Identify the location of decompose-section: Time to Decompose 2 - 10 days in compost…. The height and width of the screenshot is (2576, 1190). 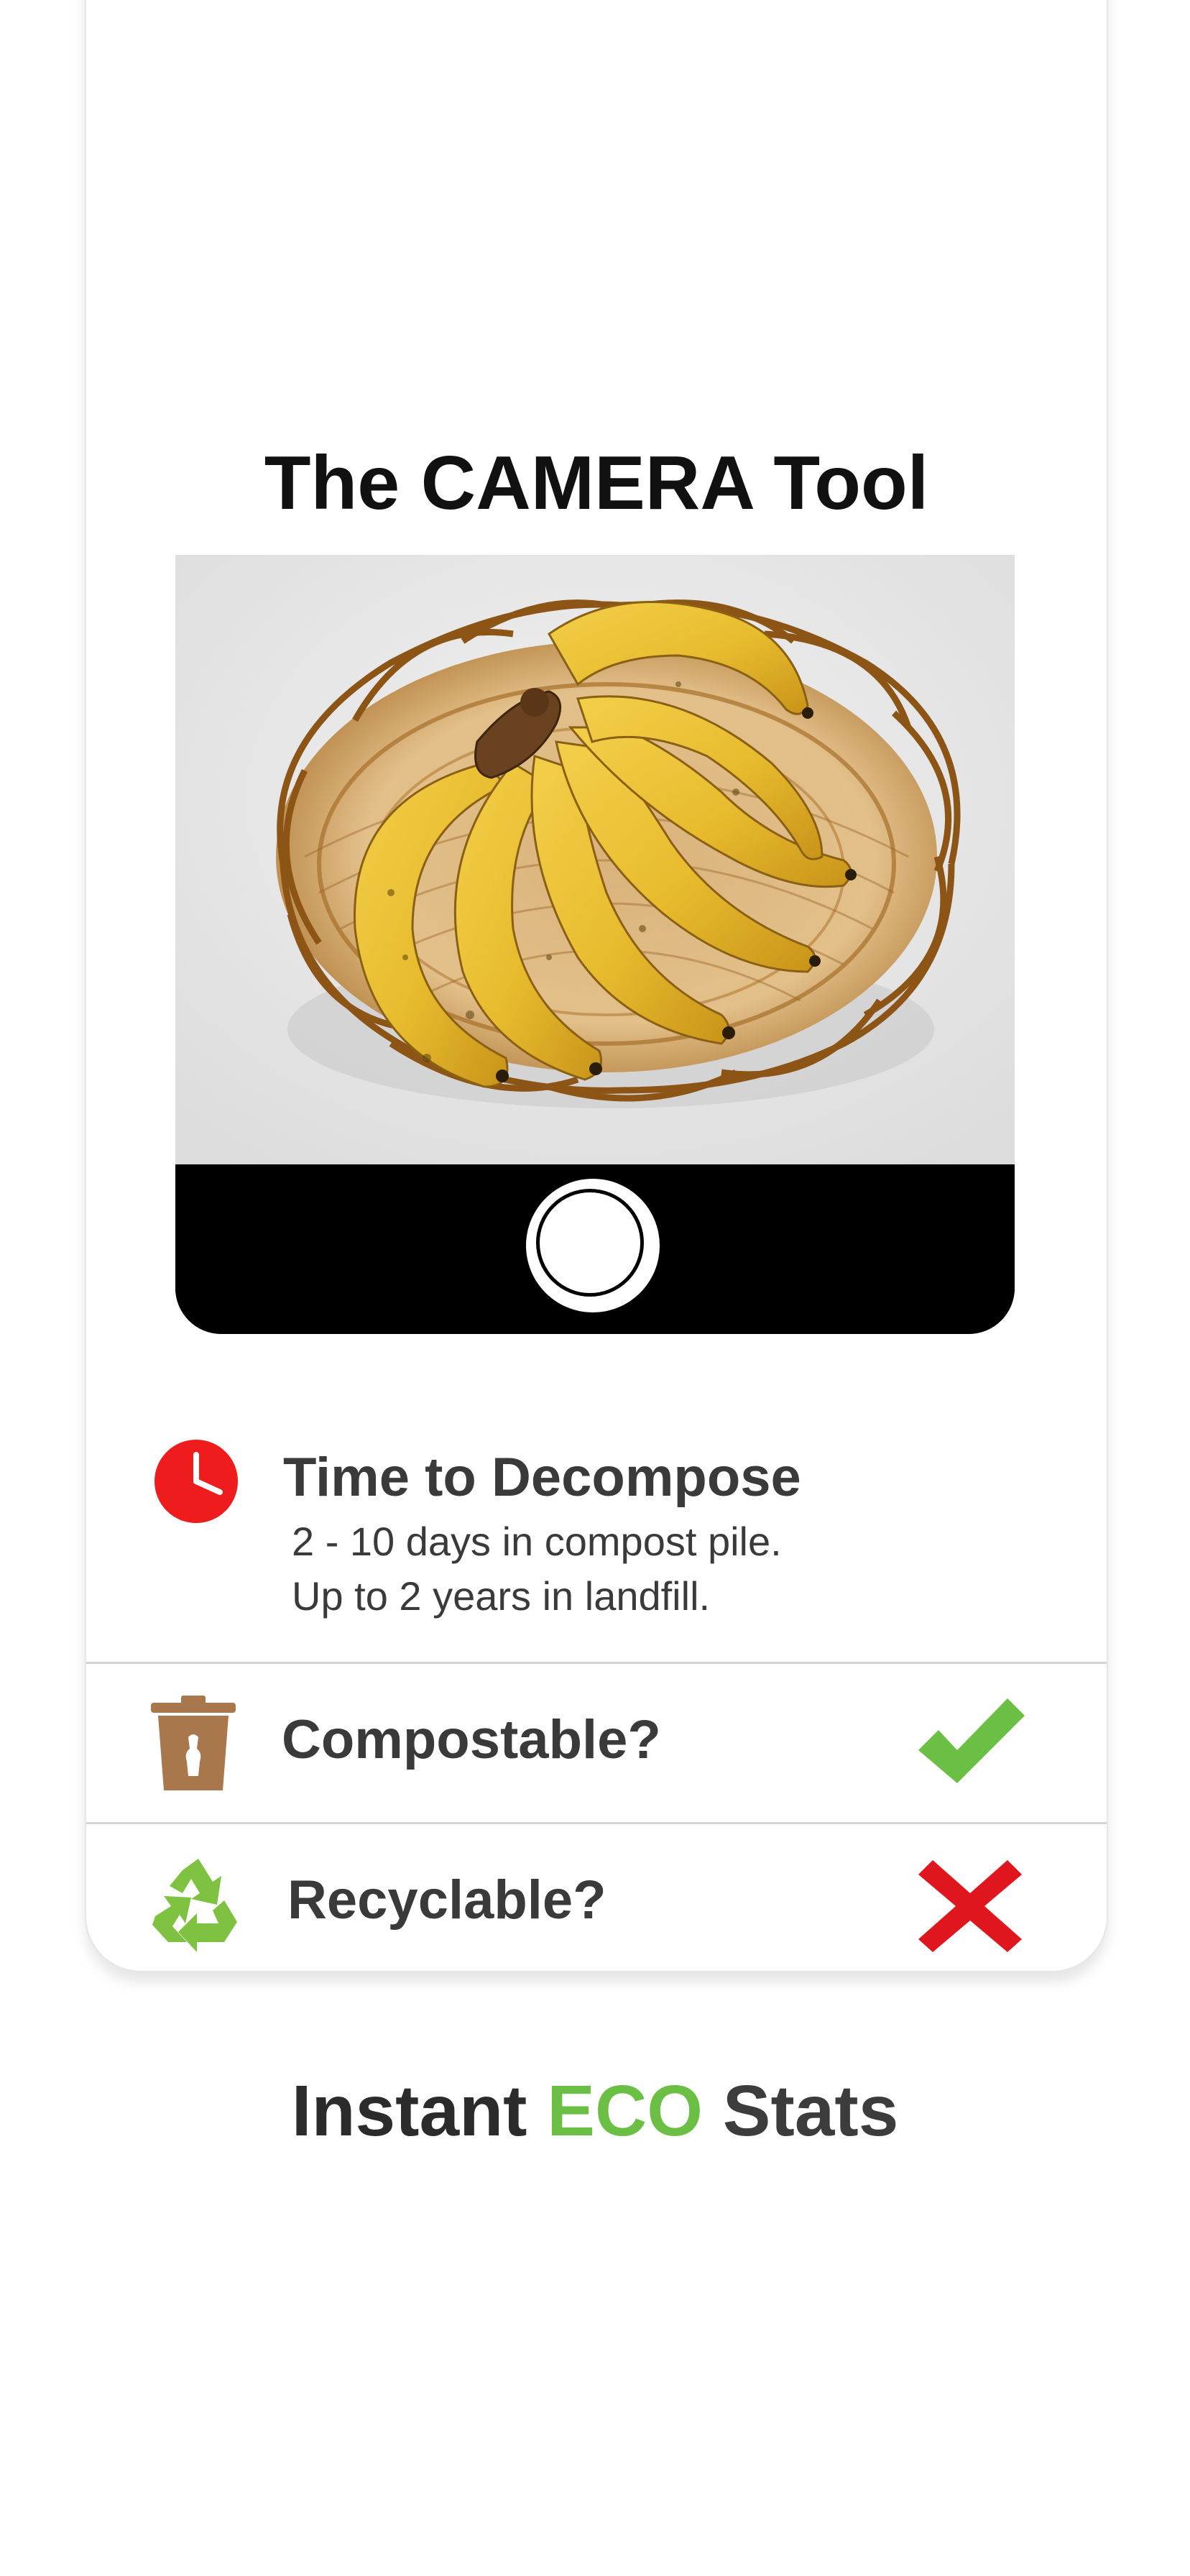
(596, 1550).